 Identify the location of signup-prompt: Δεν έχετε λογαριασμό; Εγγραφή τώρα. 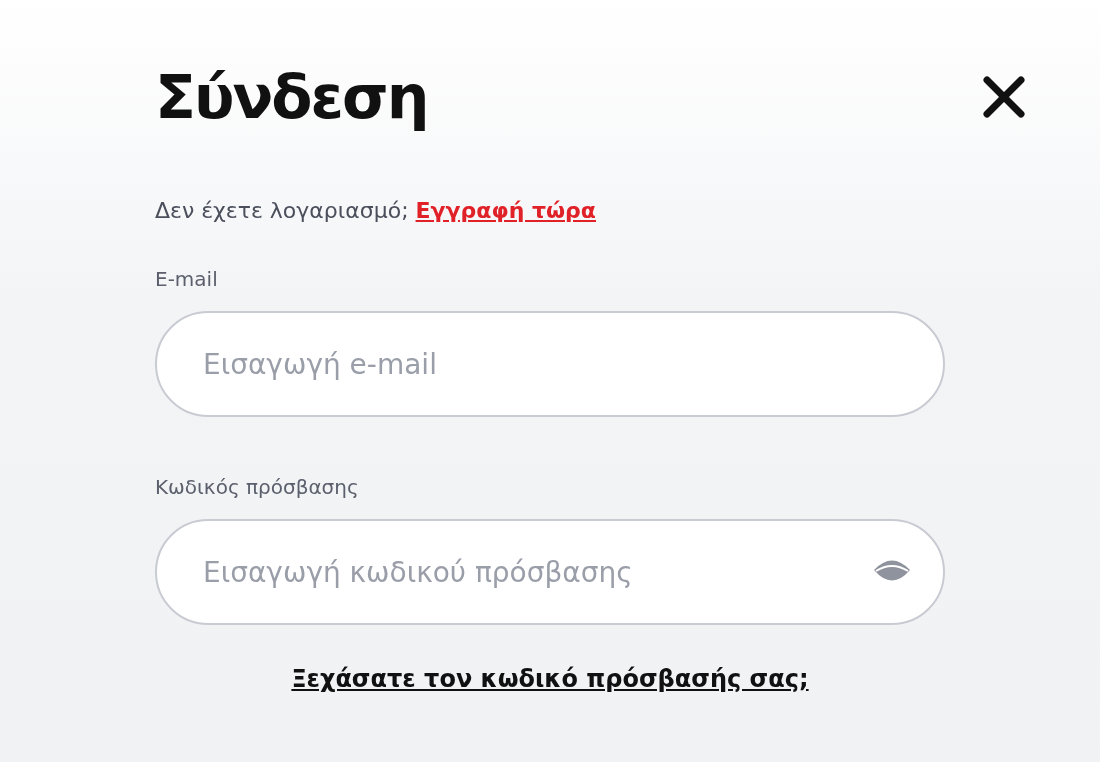
(376, 210).